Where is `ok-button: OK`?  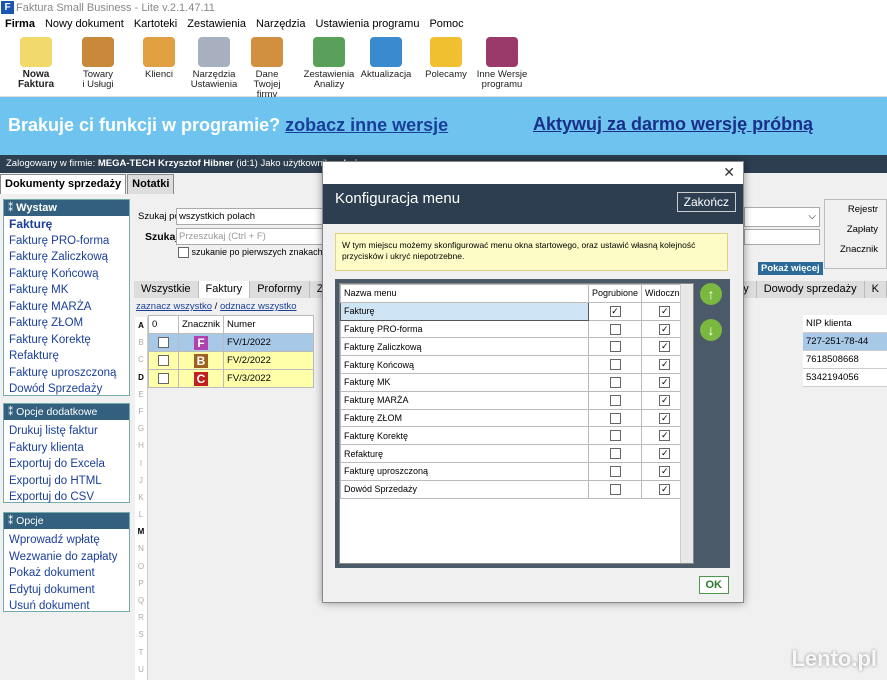 ok-button: OK is located at coordinates (713, 585).